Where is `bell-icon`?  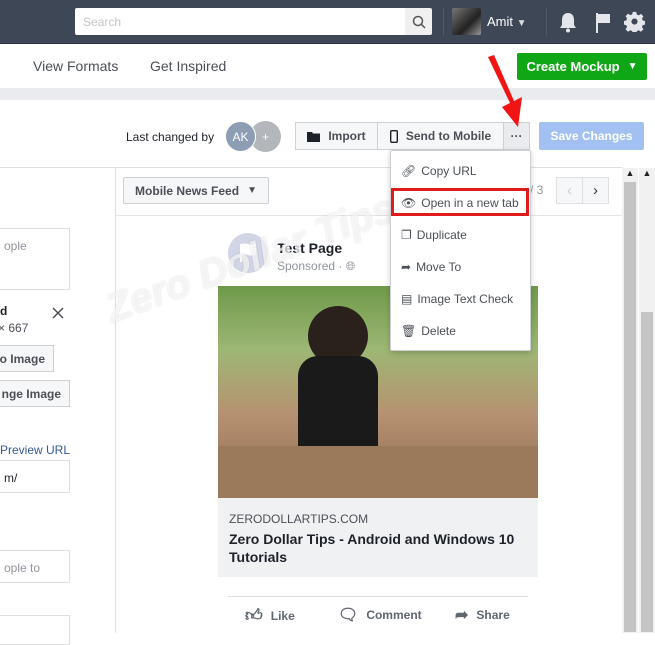
bell-icon is located at coordinates (568, 22).